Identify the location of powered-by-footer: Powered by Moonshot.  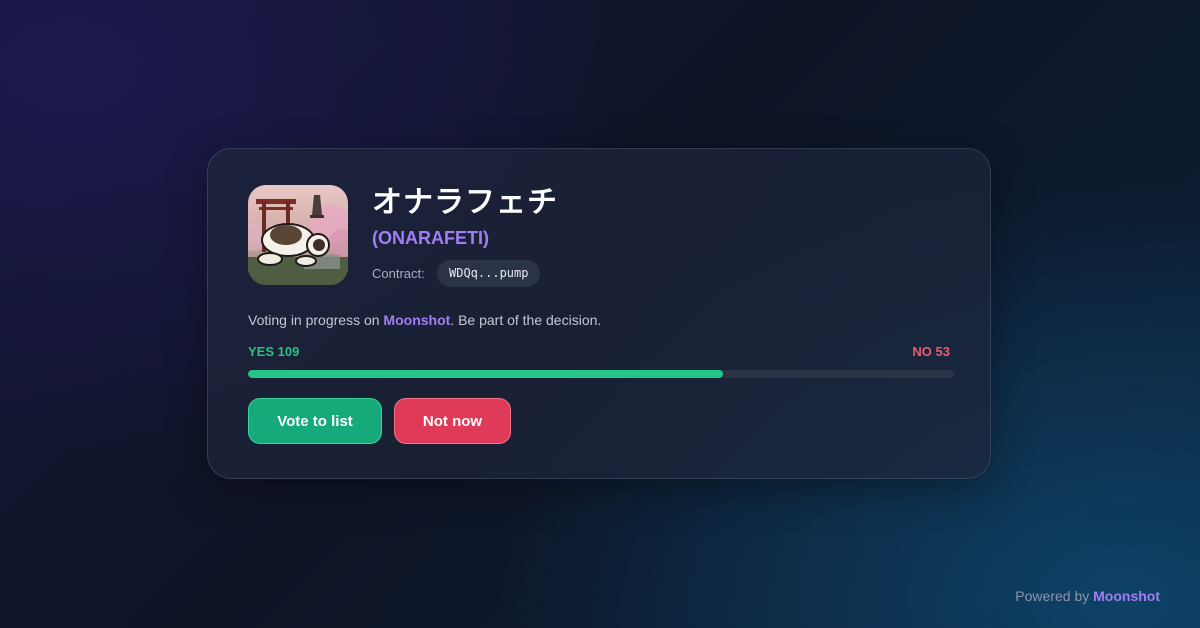
(1087, 596).